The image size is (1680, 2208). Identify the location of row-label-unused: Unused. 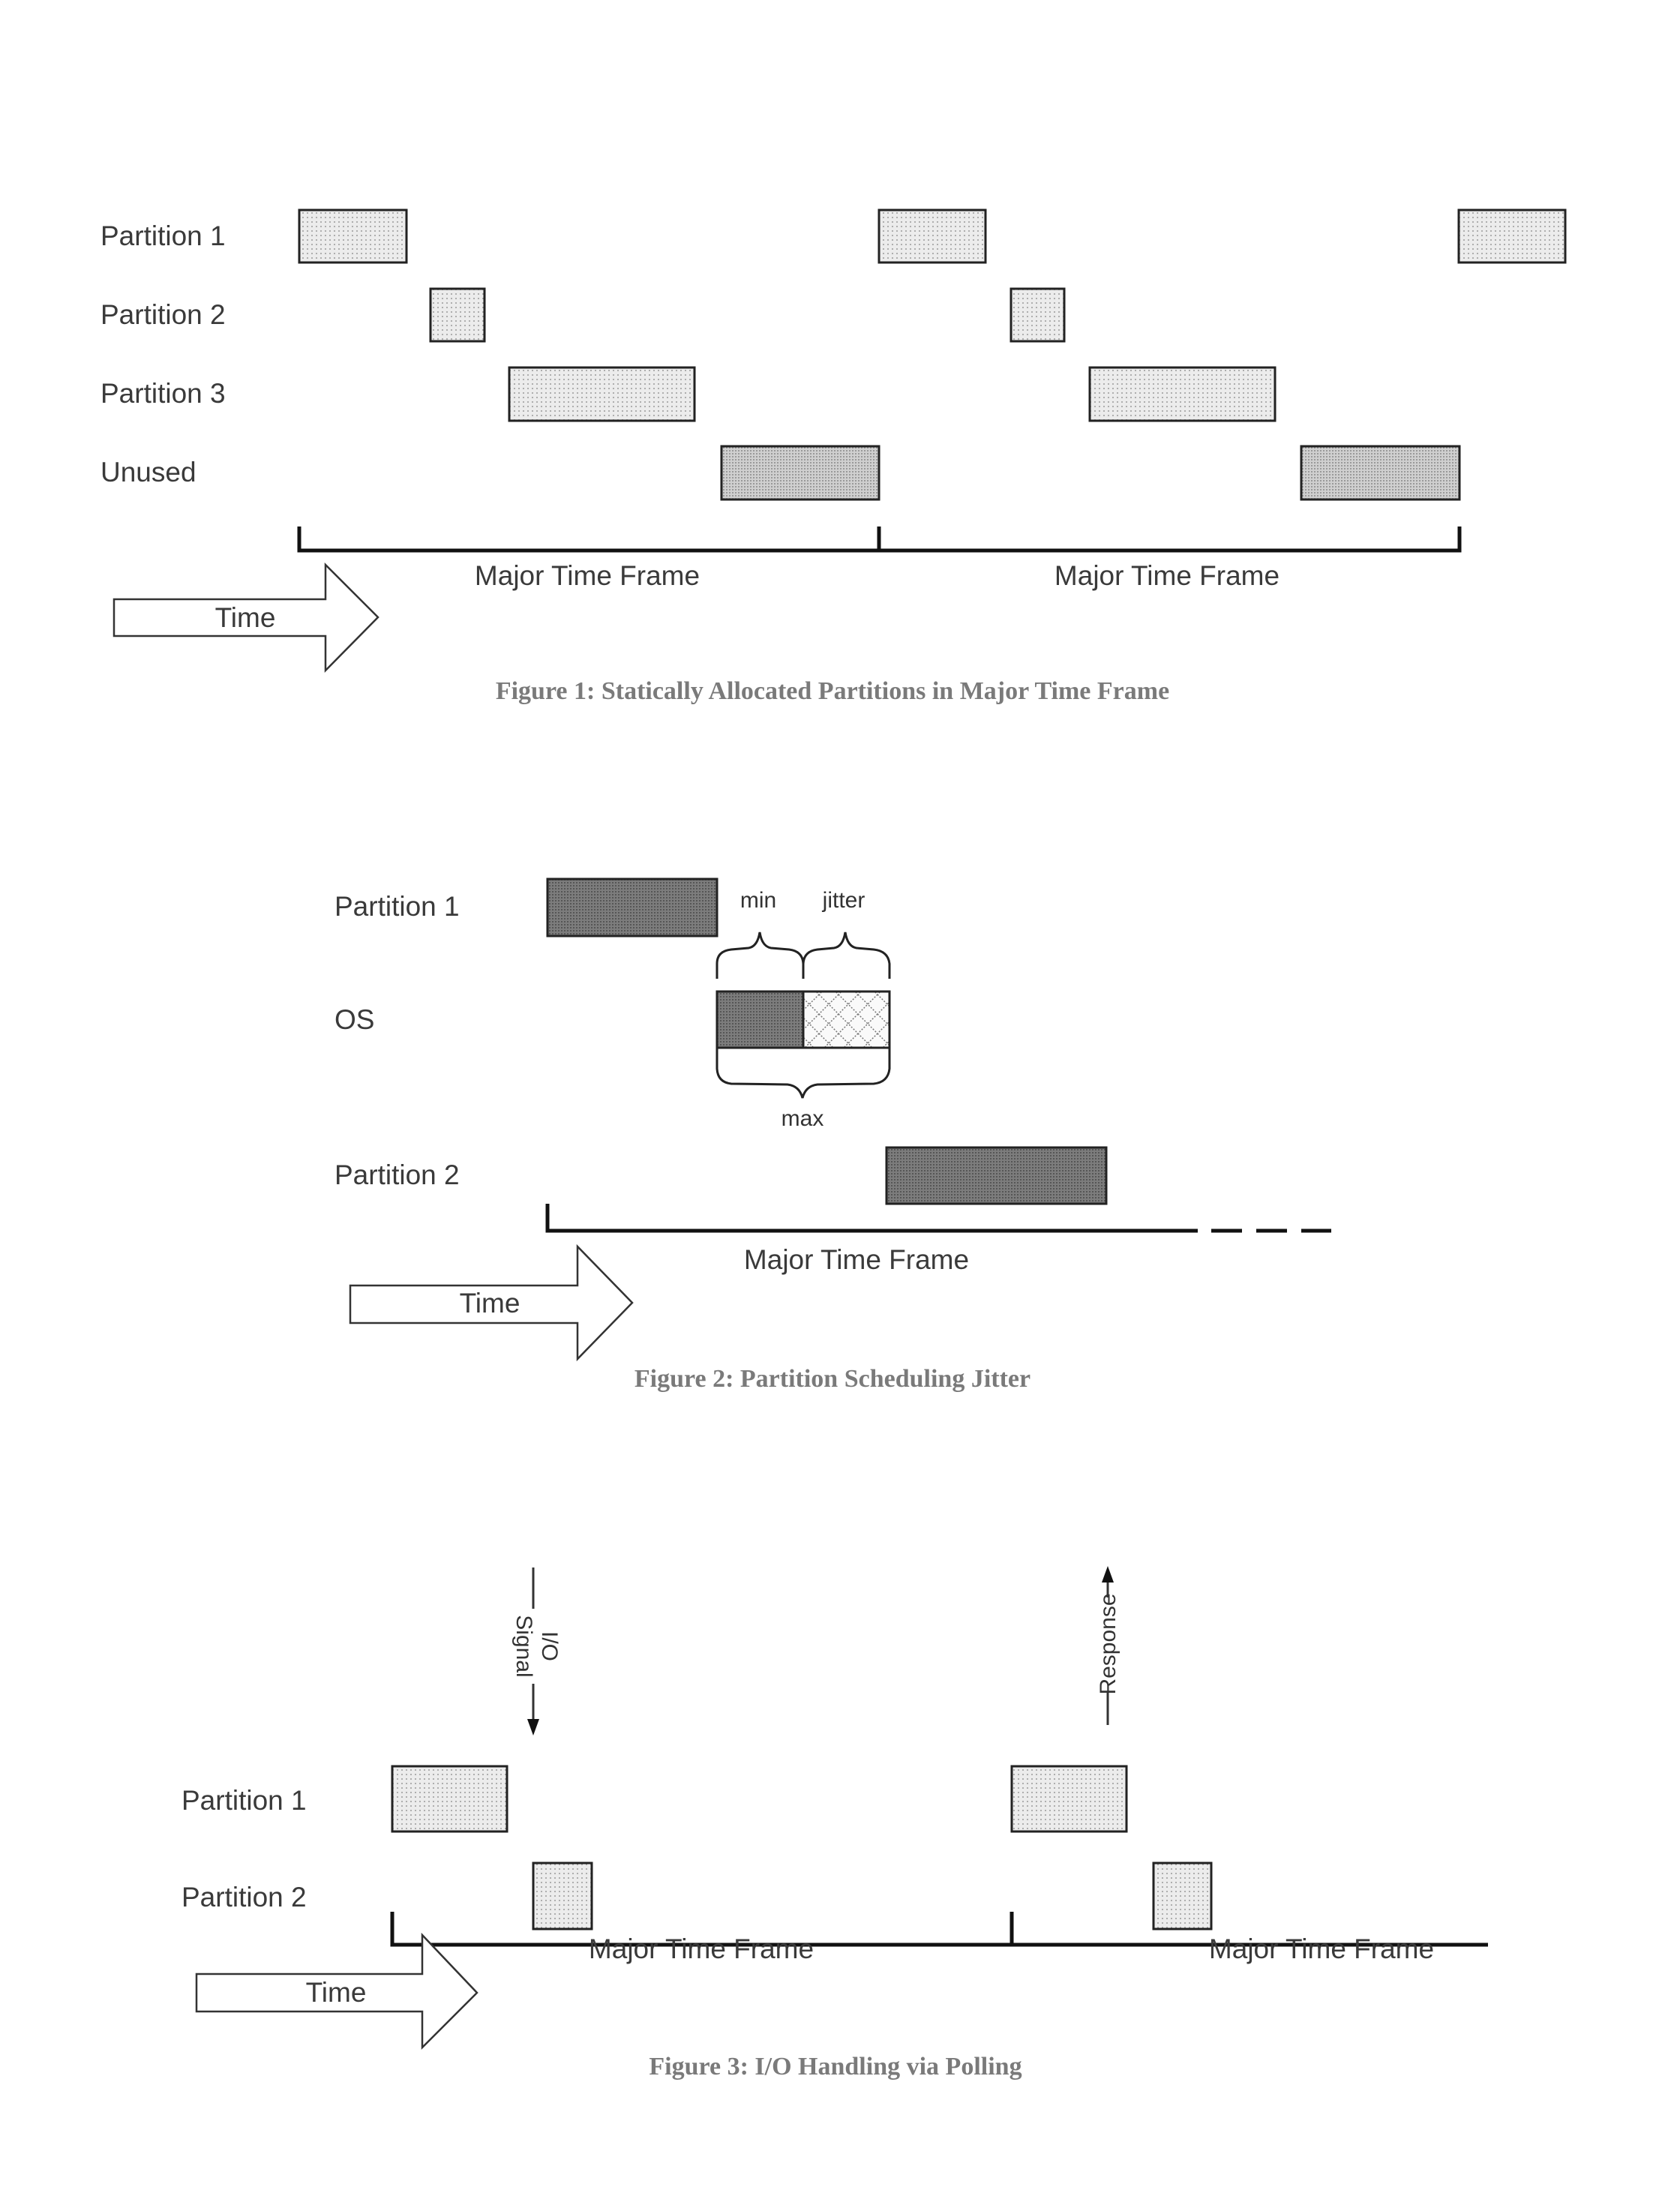
(148, 472).